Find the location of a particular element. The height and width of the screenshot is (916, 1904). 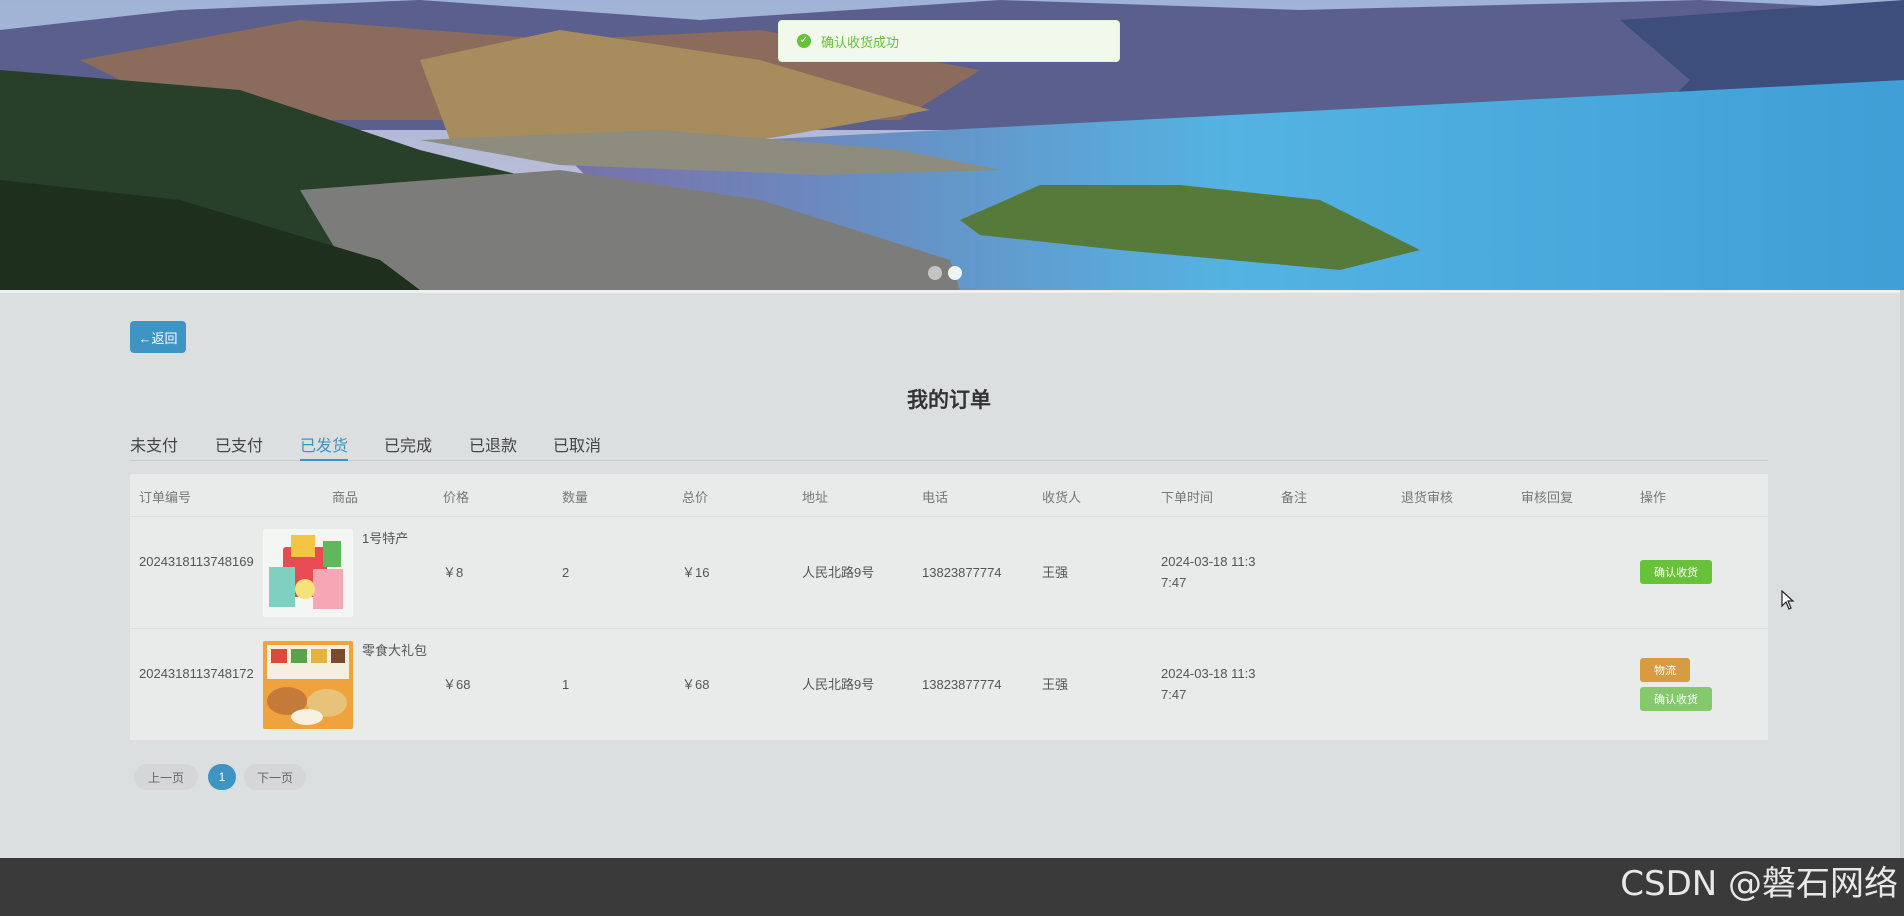

total: ￥68 is located at coordinates (696, 684).